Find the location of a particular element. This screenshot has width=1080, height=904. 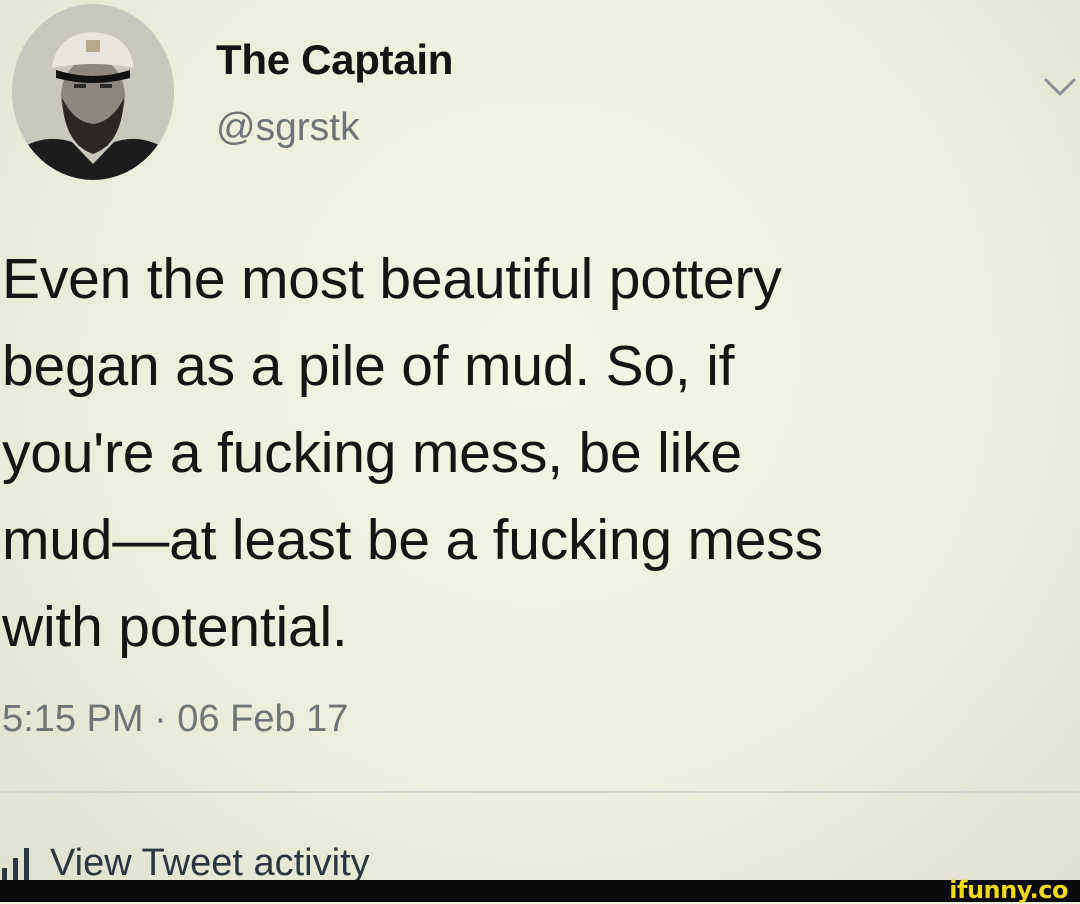

author-display-name: The Captain is located at coordinates (334, 60).